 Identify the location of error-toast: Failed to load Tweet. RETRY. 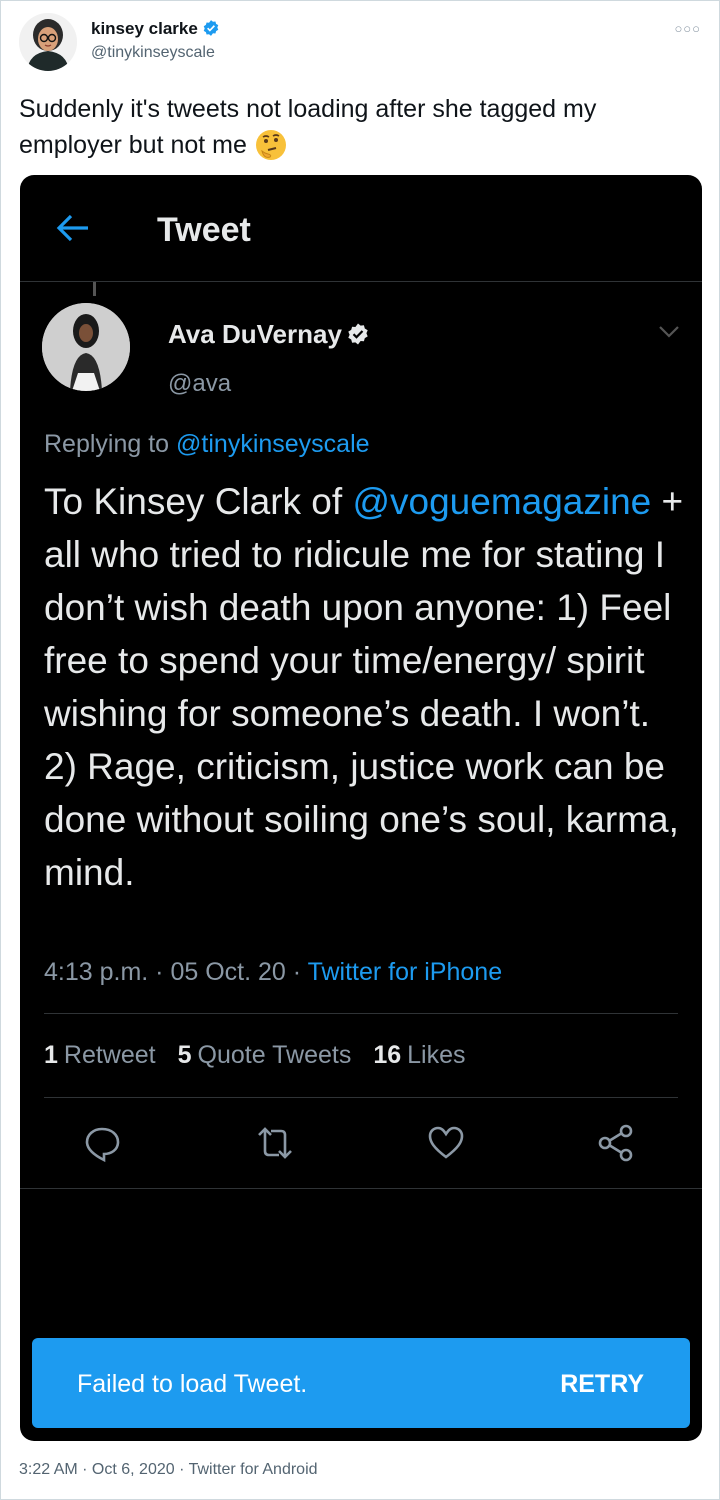
(361, 1383).